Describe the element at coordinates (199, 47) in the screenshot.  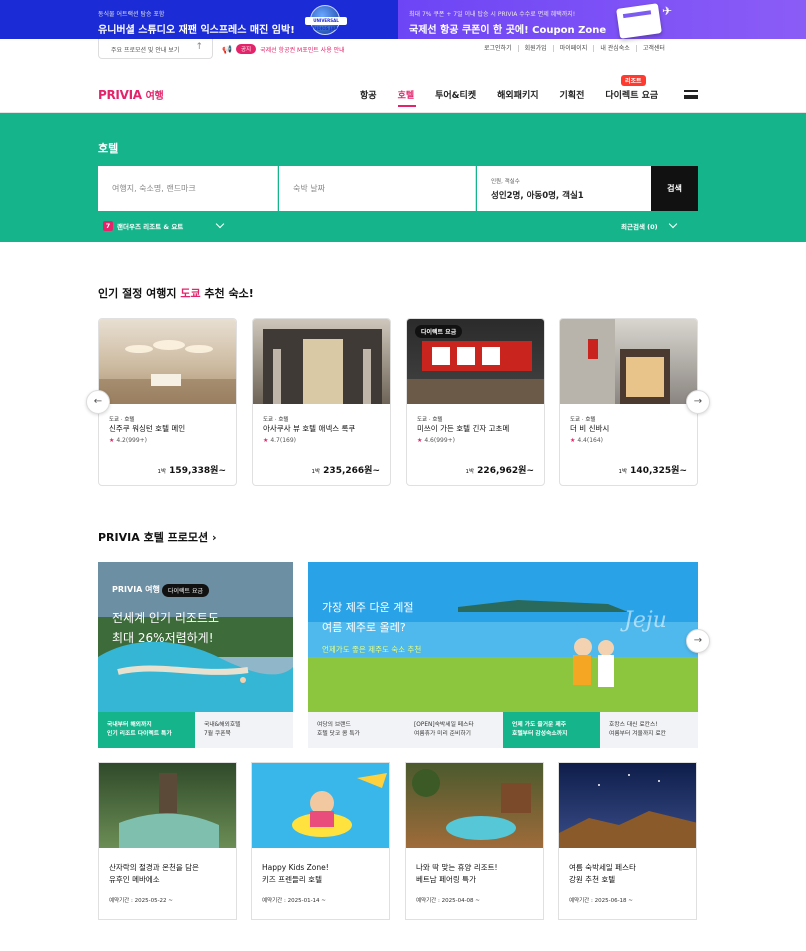
I see `arrow-up-icon: ↑` at that location.